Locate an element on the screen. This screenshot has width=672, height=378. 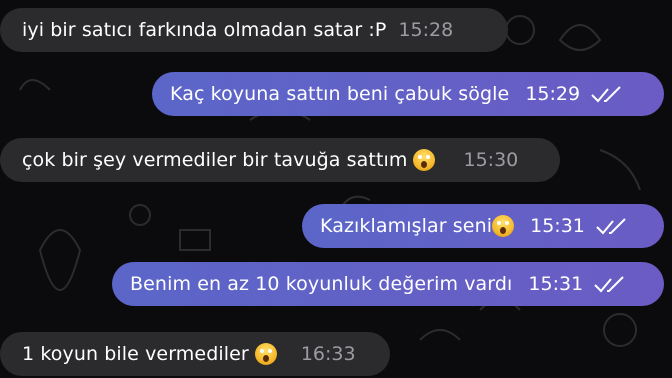
message-bubble: 1 koyun bile vermediler 16:33 is located at coordinates (195, 354).